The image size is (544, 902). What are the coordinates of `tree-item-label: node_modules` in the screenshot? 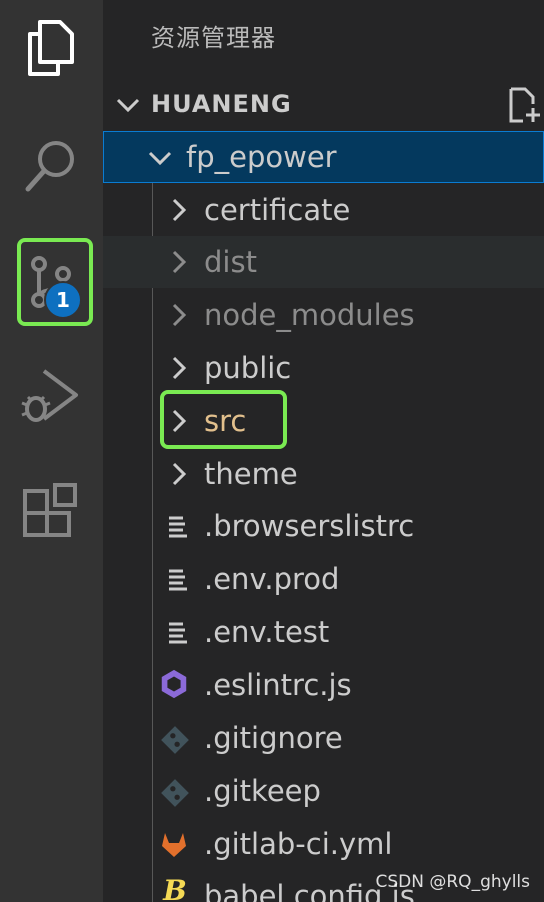 It's located at (309, 315).